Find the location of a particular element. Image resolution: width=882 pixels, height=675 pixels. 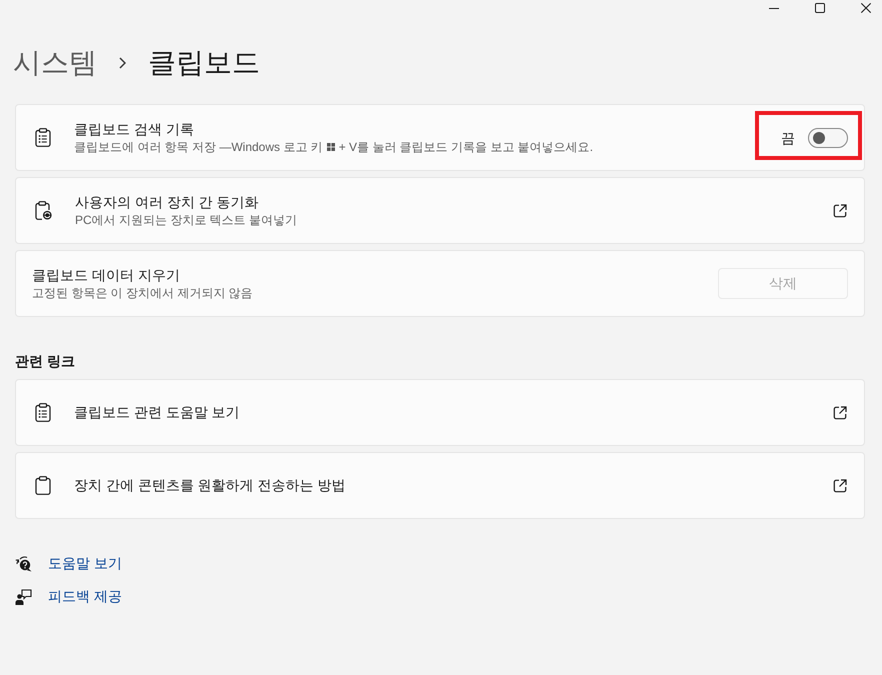

person-speech-icon is located at coordinates (23, 597).